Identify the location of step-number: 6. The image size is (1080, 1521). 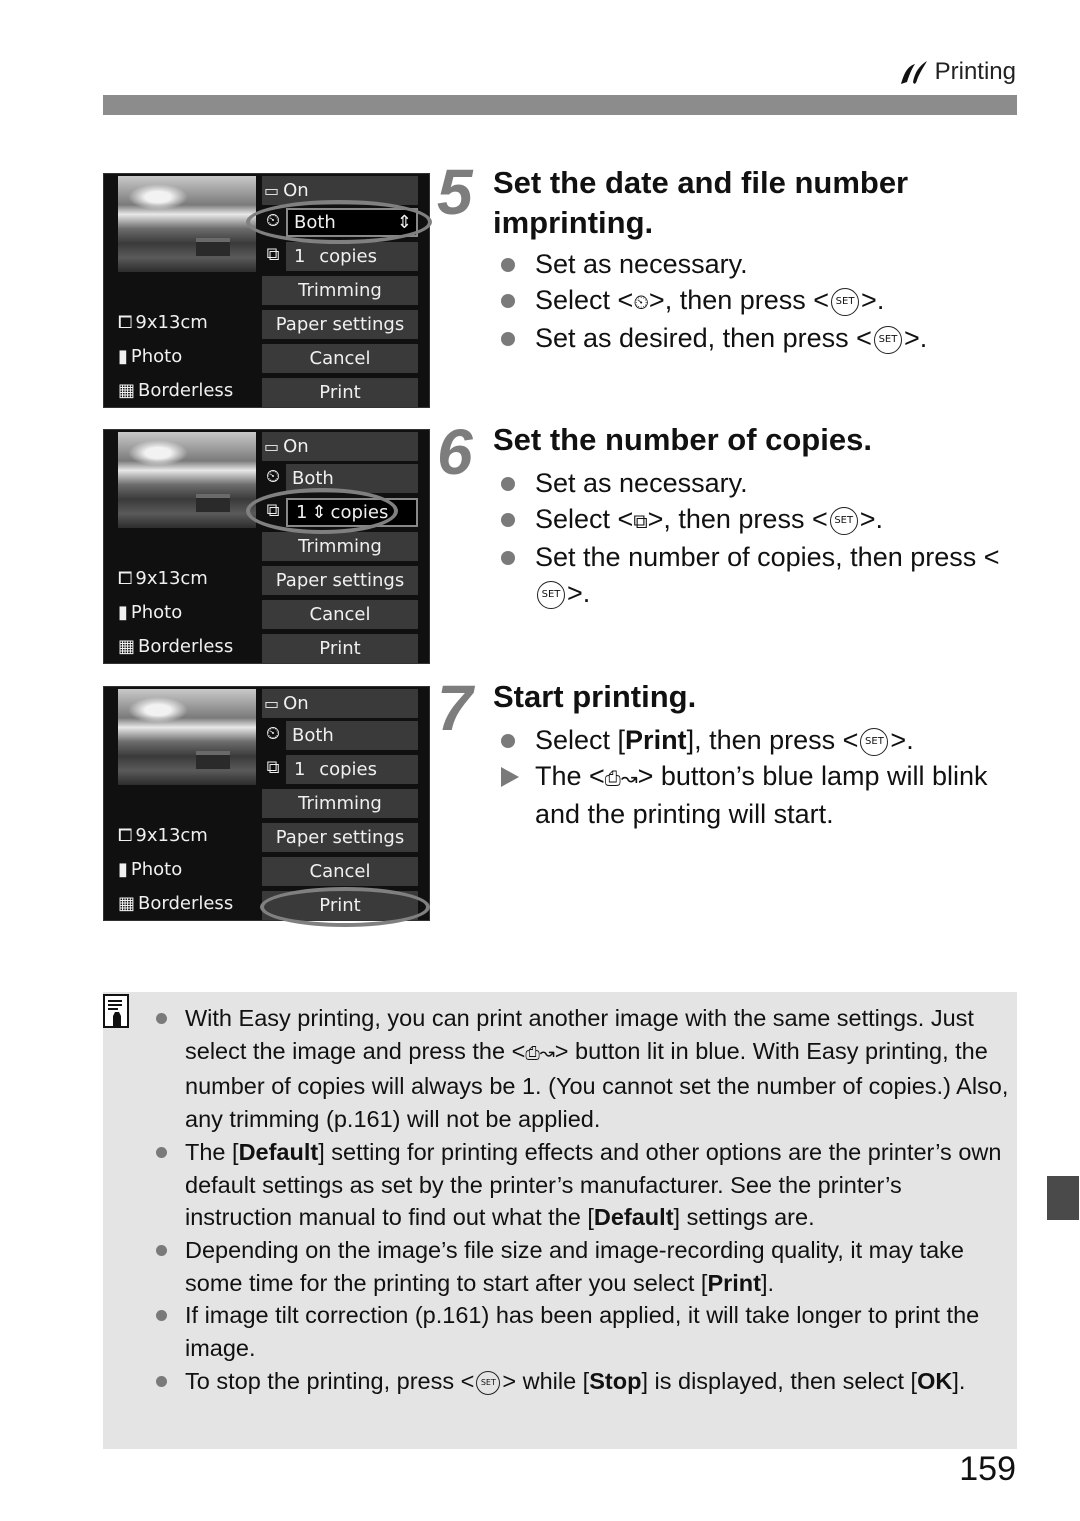
(455, 452).